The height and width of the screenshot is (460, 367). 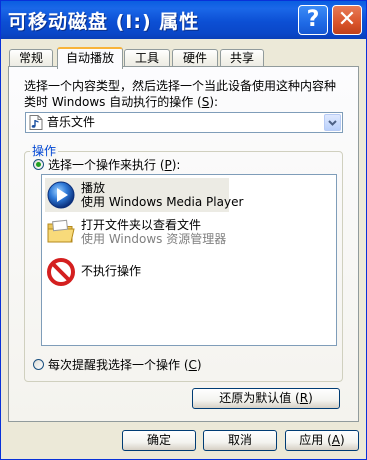 I want to click on question-mark-icon: ?, so click(x=313, y=19).